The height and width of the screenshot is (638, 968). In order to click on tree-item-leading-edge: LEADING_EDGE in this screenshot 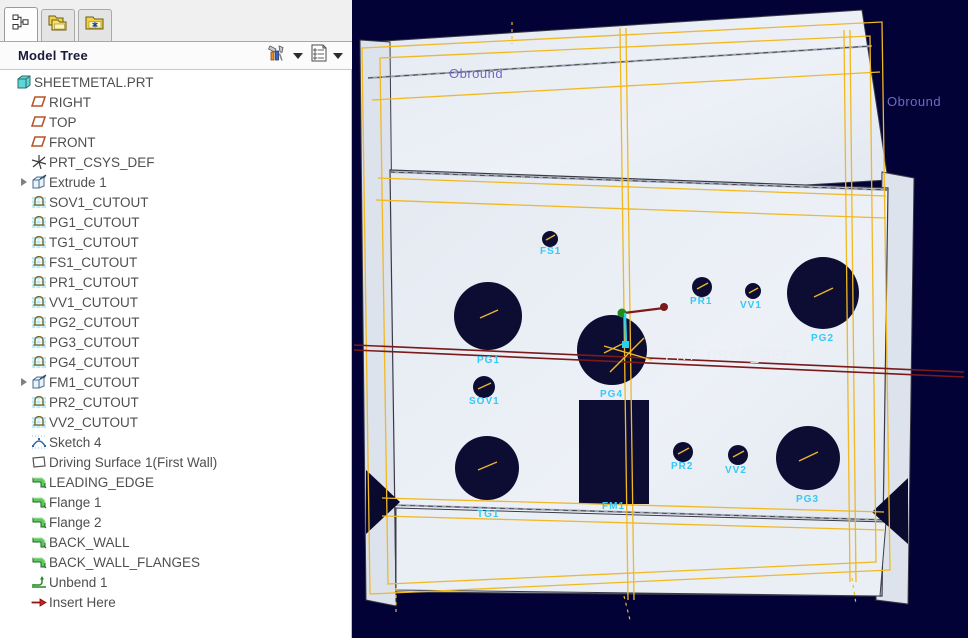, I will do `click(175, 482)`.